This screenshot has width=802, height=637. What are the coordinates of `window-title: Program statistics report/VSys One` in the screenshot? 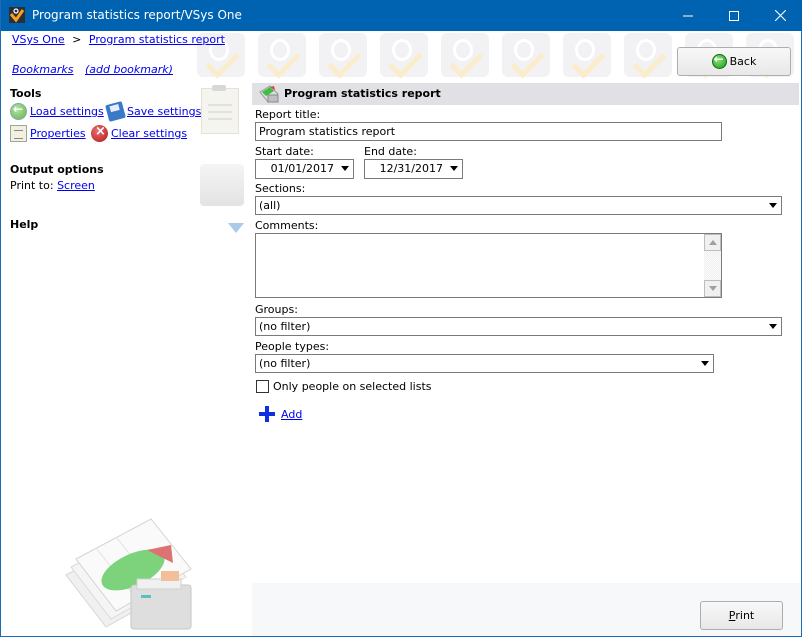 It's located at (137, 15).